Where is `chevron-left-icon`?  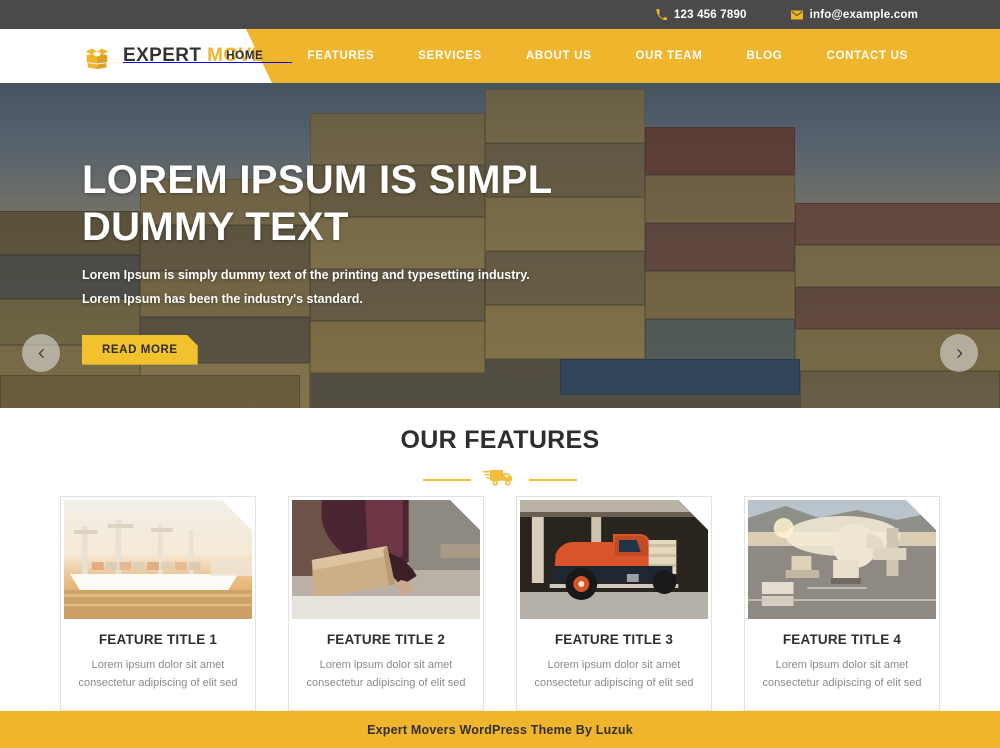 chevron-left-icon is located at coordinates (41, 353).